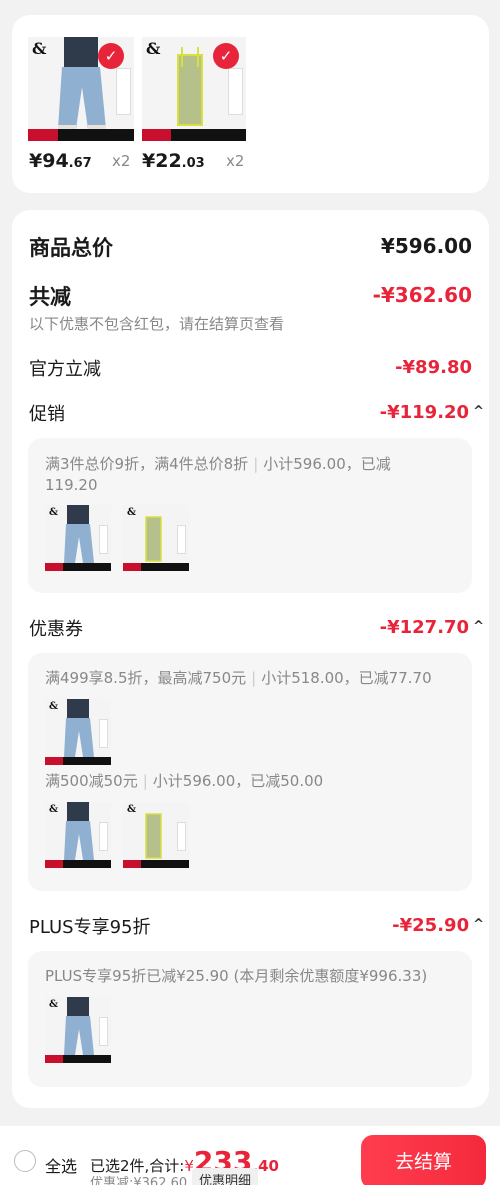 This screenshot has height=1185, width=500. Describe the element at coordinates (225, 1176) in the screenshot. I see `discount-detail-button: 优惠明细` at that location.